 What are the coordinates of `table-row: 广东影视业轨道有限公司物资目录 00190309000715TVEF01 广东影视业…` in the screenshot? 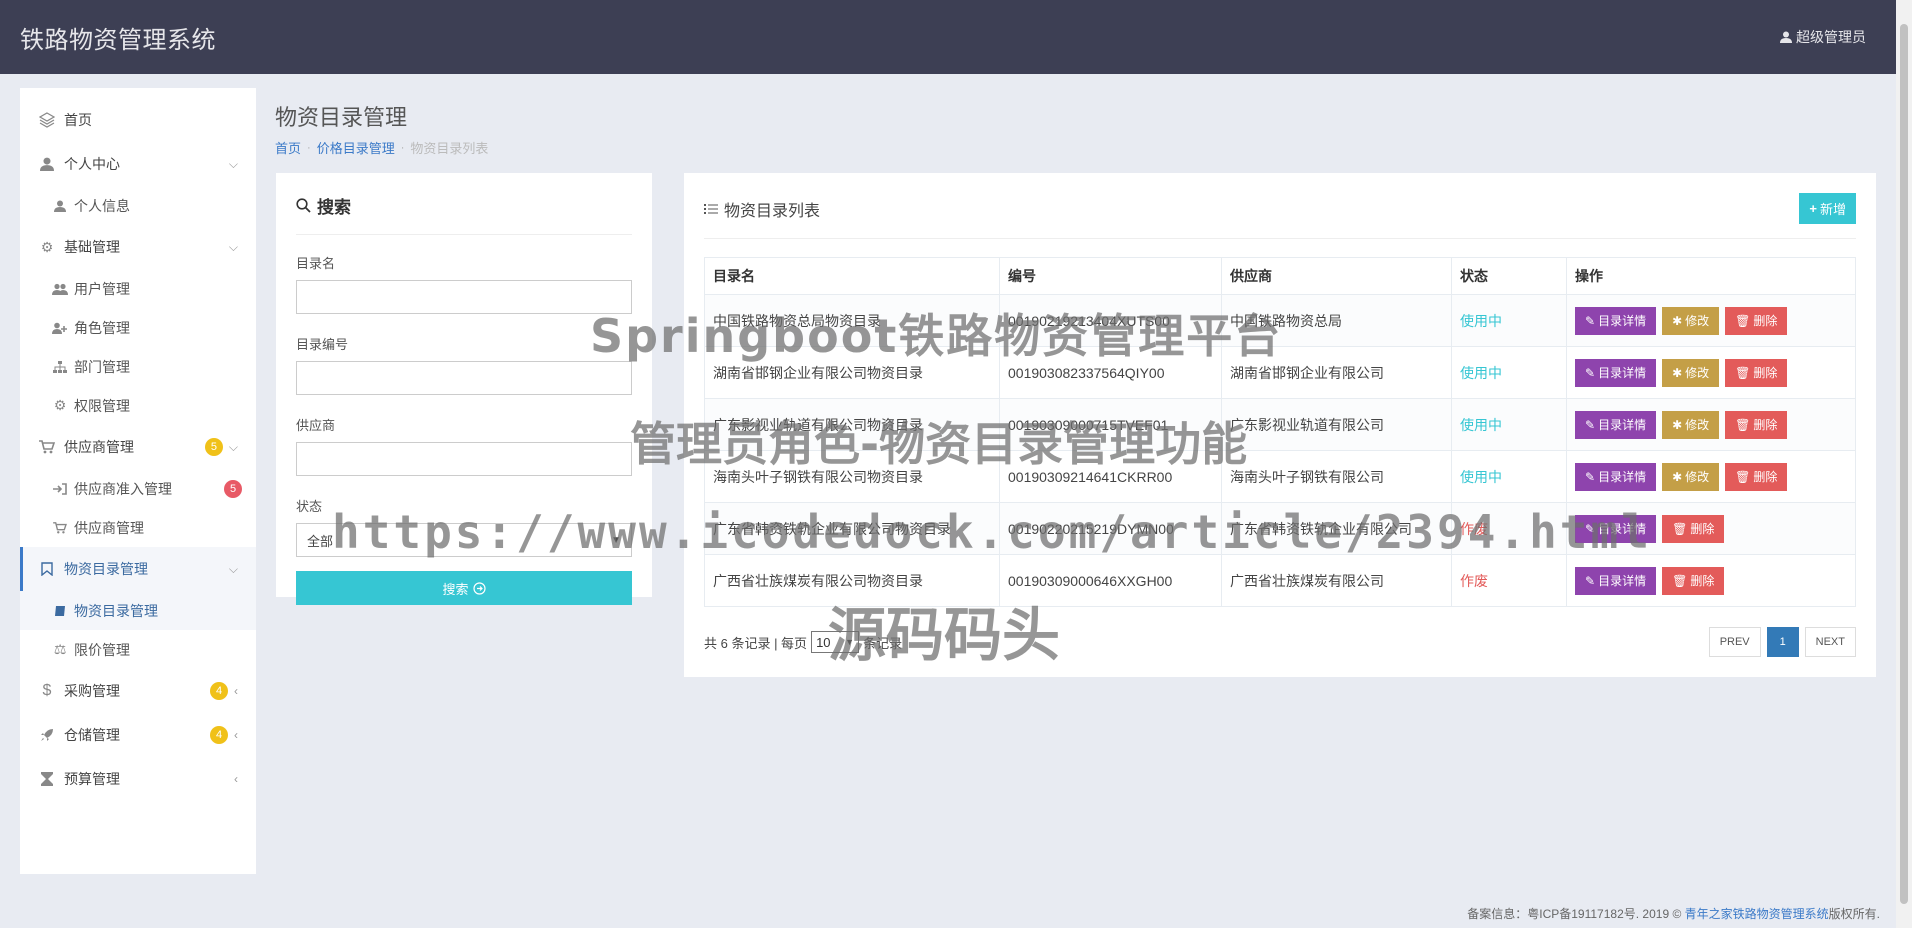 It's located at (1280, 424).